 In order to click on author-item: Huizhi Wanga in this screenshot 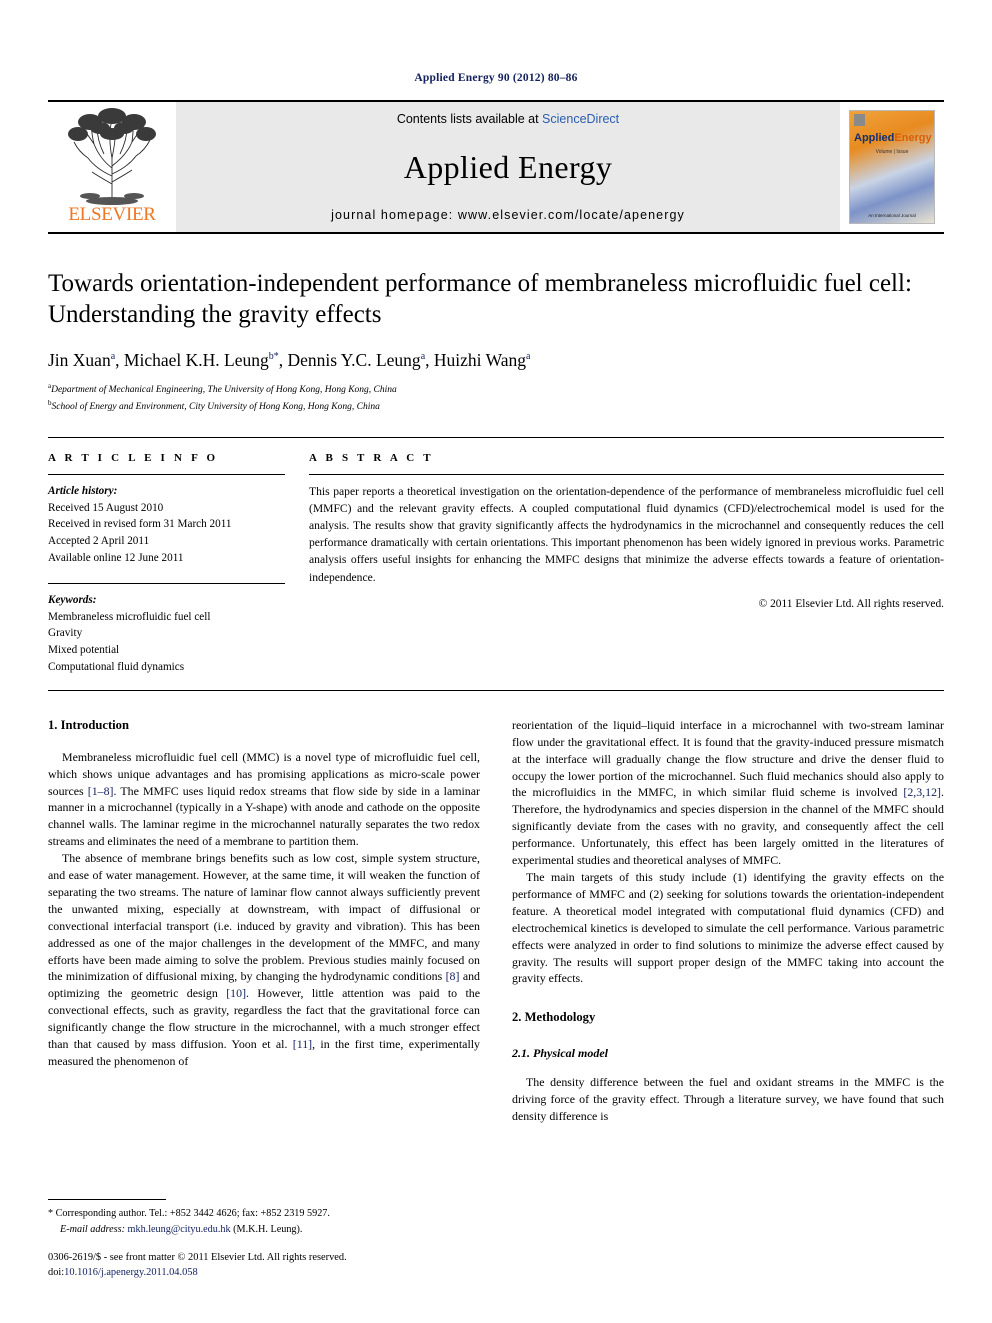, I will do `click(482, 360)`.